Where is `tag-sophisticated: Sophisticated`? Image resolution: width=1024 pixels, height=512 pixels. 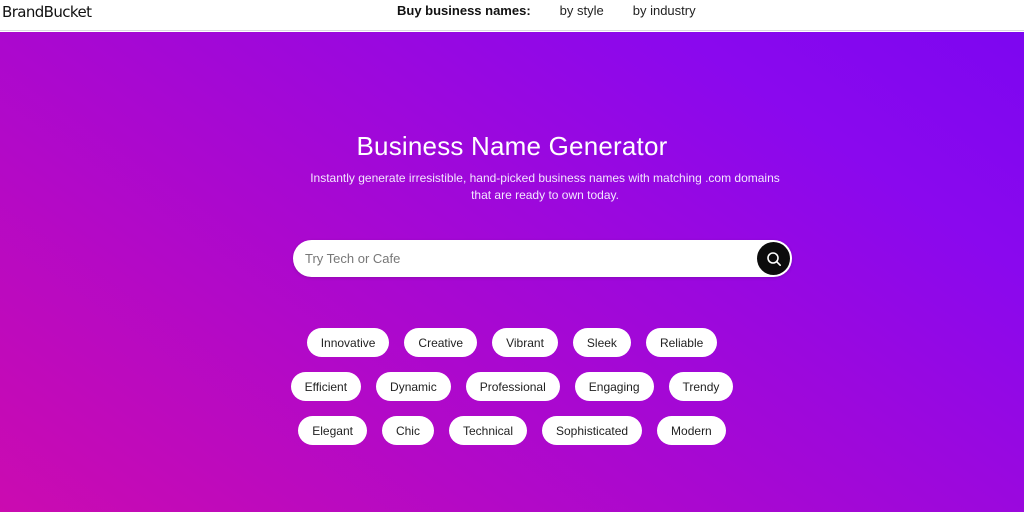 tag-sophisticated: Sophisticated is located at coordinates (592, 430).